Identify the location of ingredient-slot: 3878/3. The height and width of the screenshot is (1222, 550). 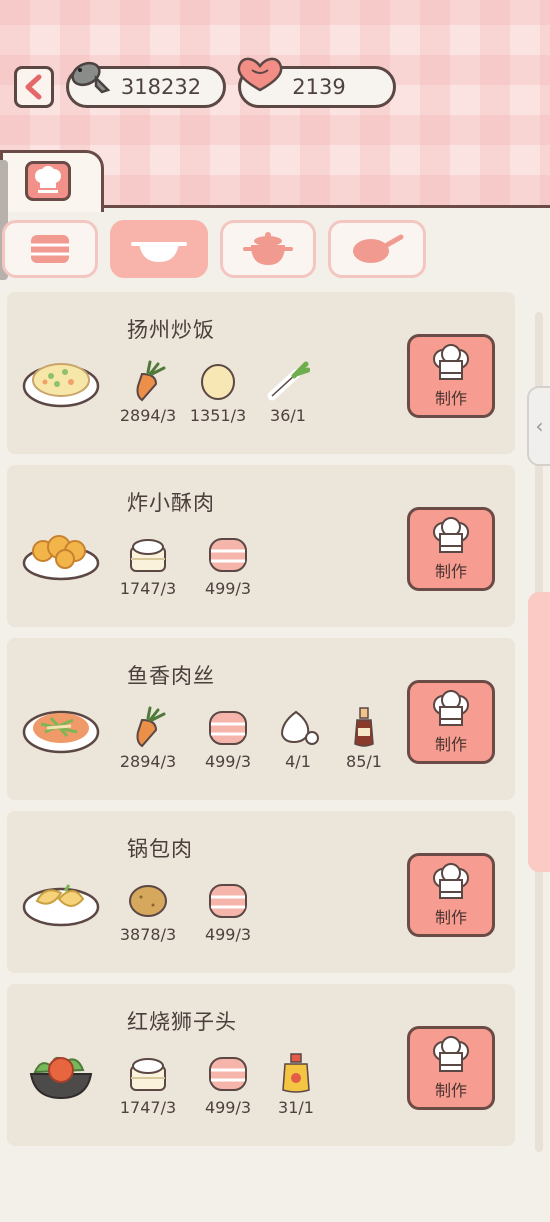
(148, 911).